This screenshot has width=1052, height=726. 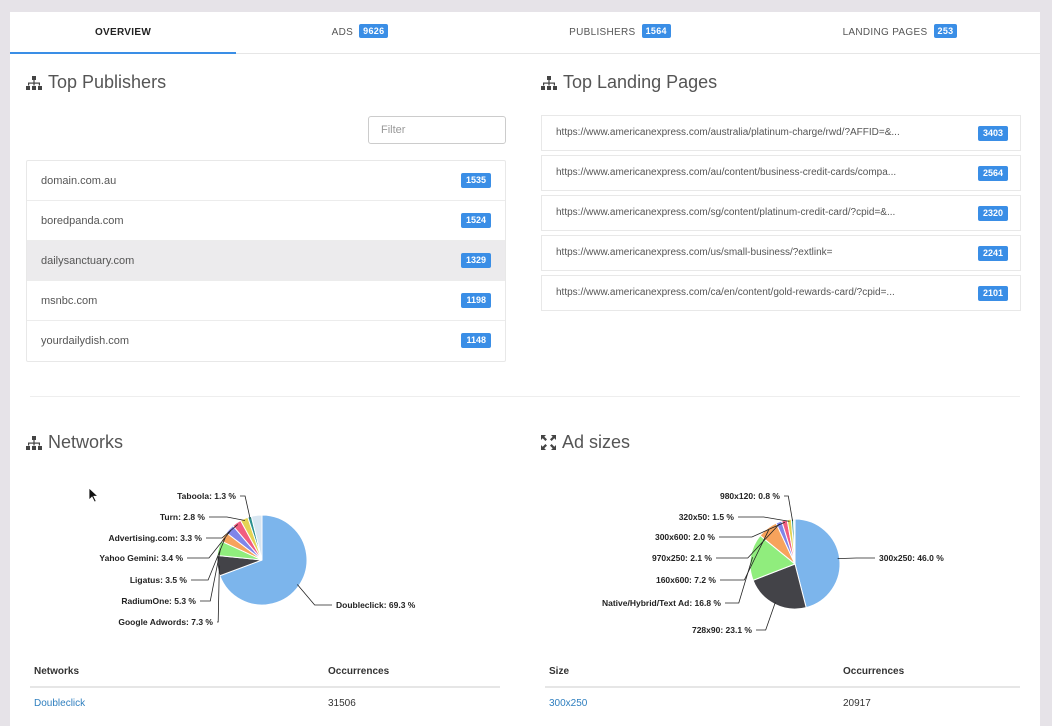 I want to click on networks-heading: Networks, so click(x=74, y=442).